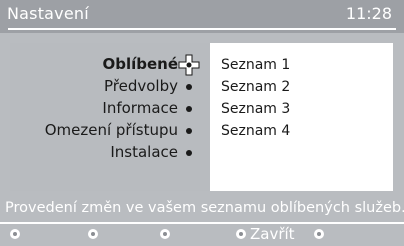  Describe the element at coordinates (306, 131) in the screenshot. I see `favorite-list-item: Seznam 4` at that location.